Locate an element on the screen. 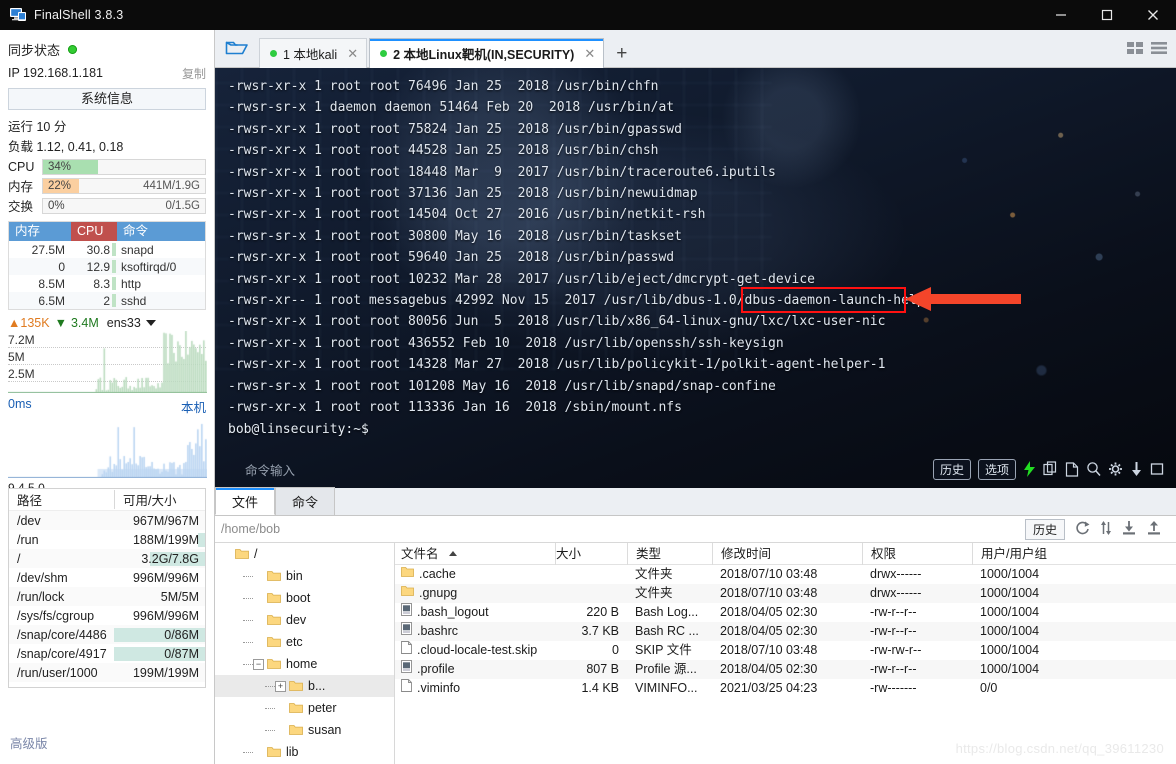 This screenshot has width=1176, height=764. disk-col-size: 可用/大小 is located at coordinates (159, 499).